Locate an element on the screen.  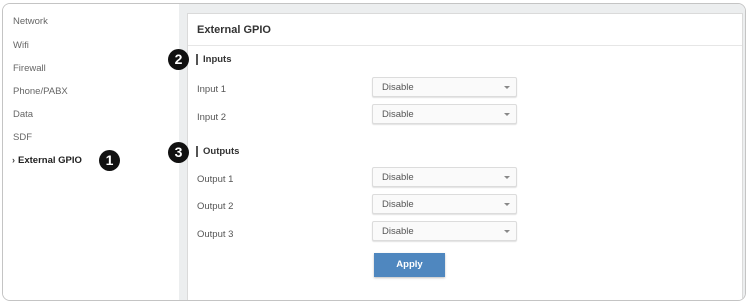
title-divider is located at coordinates (465, 45).